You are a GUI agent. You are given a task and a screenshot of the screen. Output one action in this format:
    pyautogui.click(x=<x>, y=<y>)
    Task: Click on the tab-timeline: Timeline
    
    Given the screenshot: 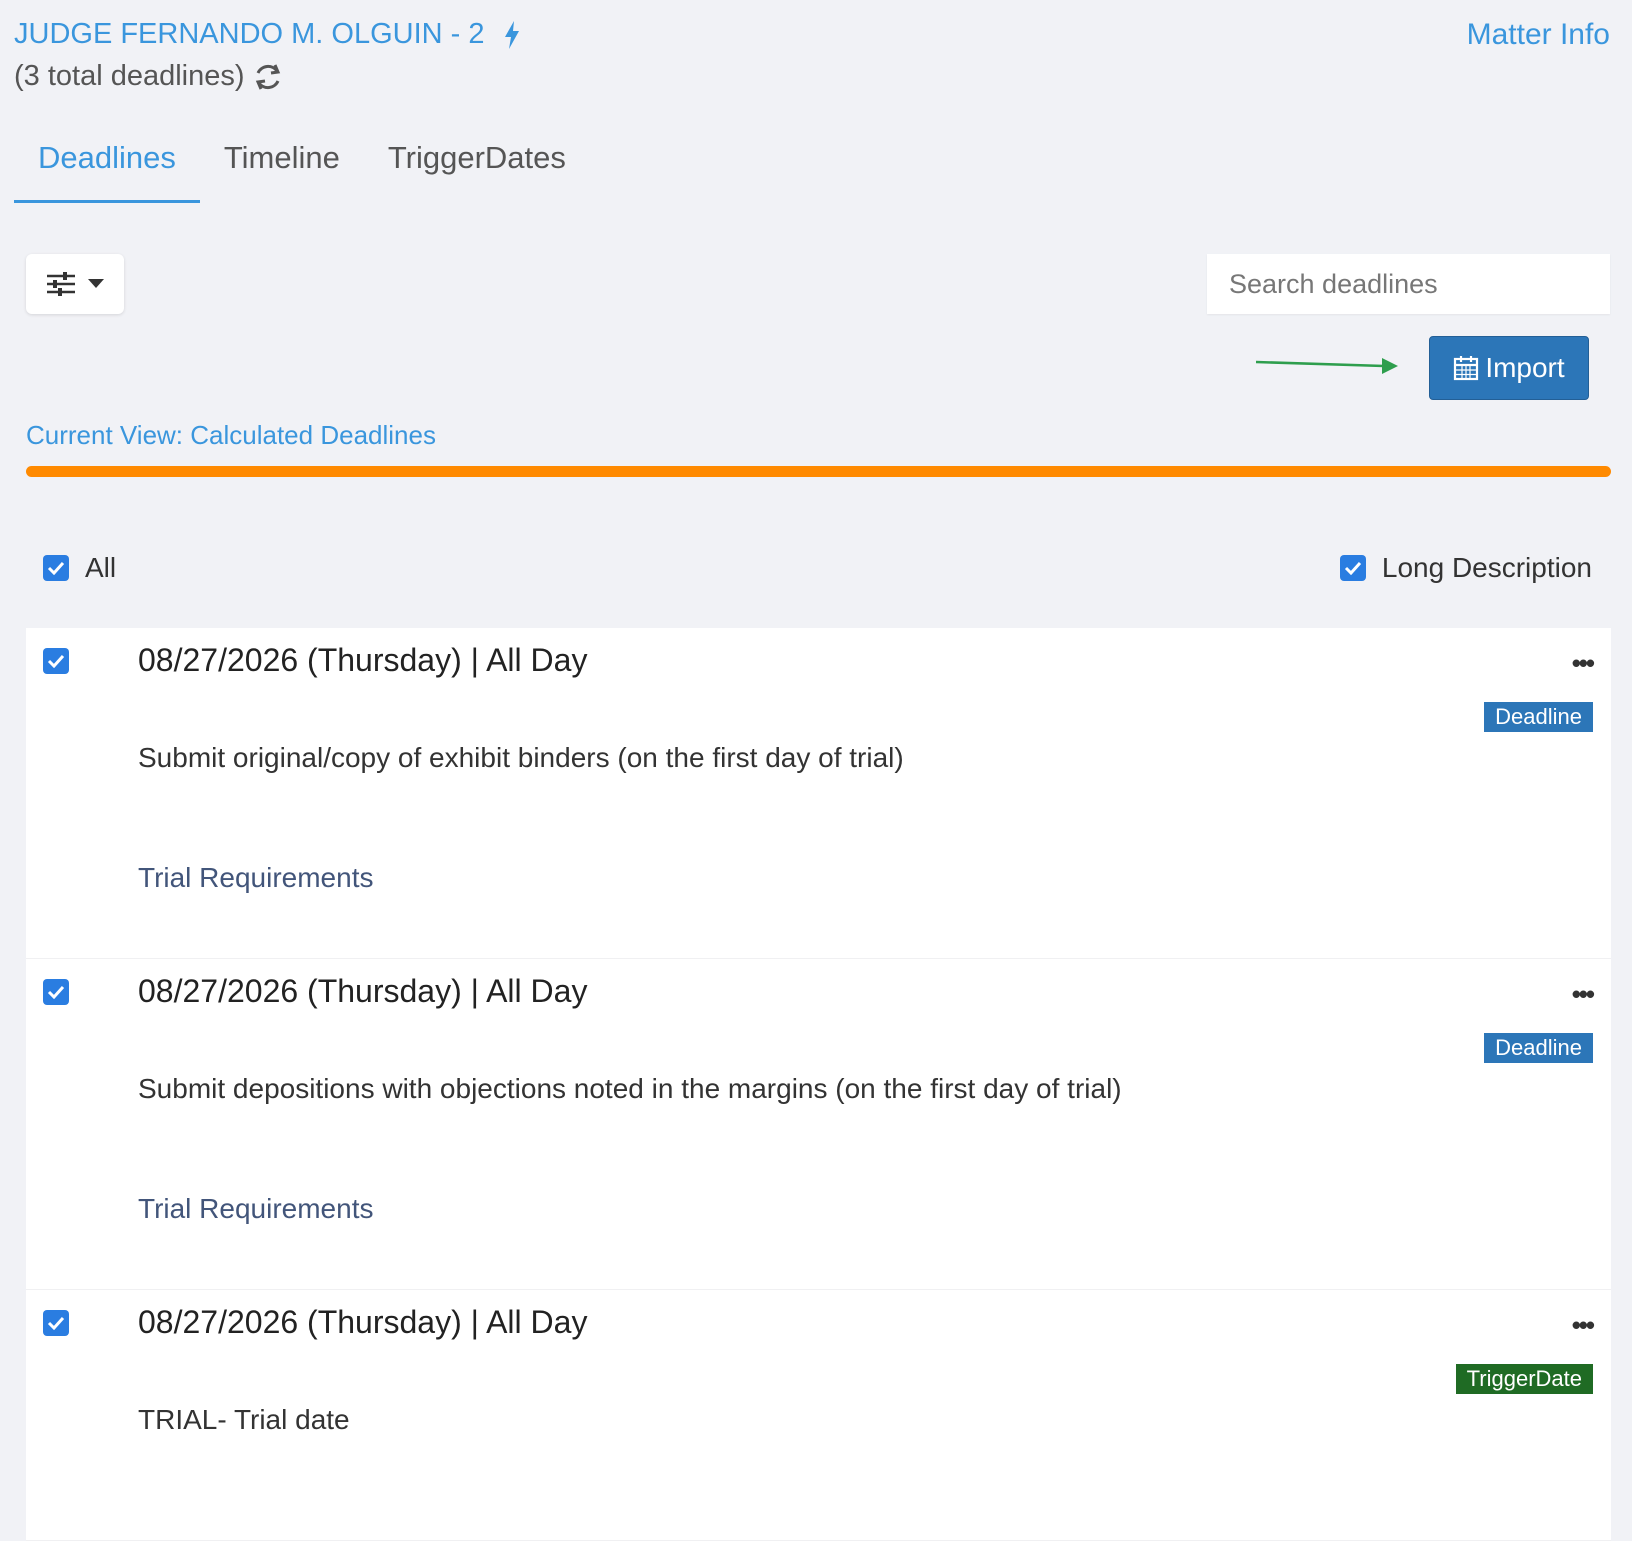 What is the action you would take?
    pyautogui.click(x=282, y=170)
    